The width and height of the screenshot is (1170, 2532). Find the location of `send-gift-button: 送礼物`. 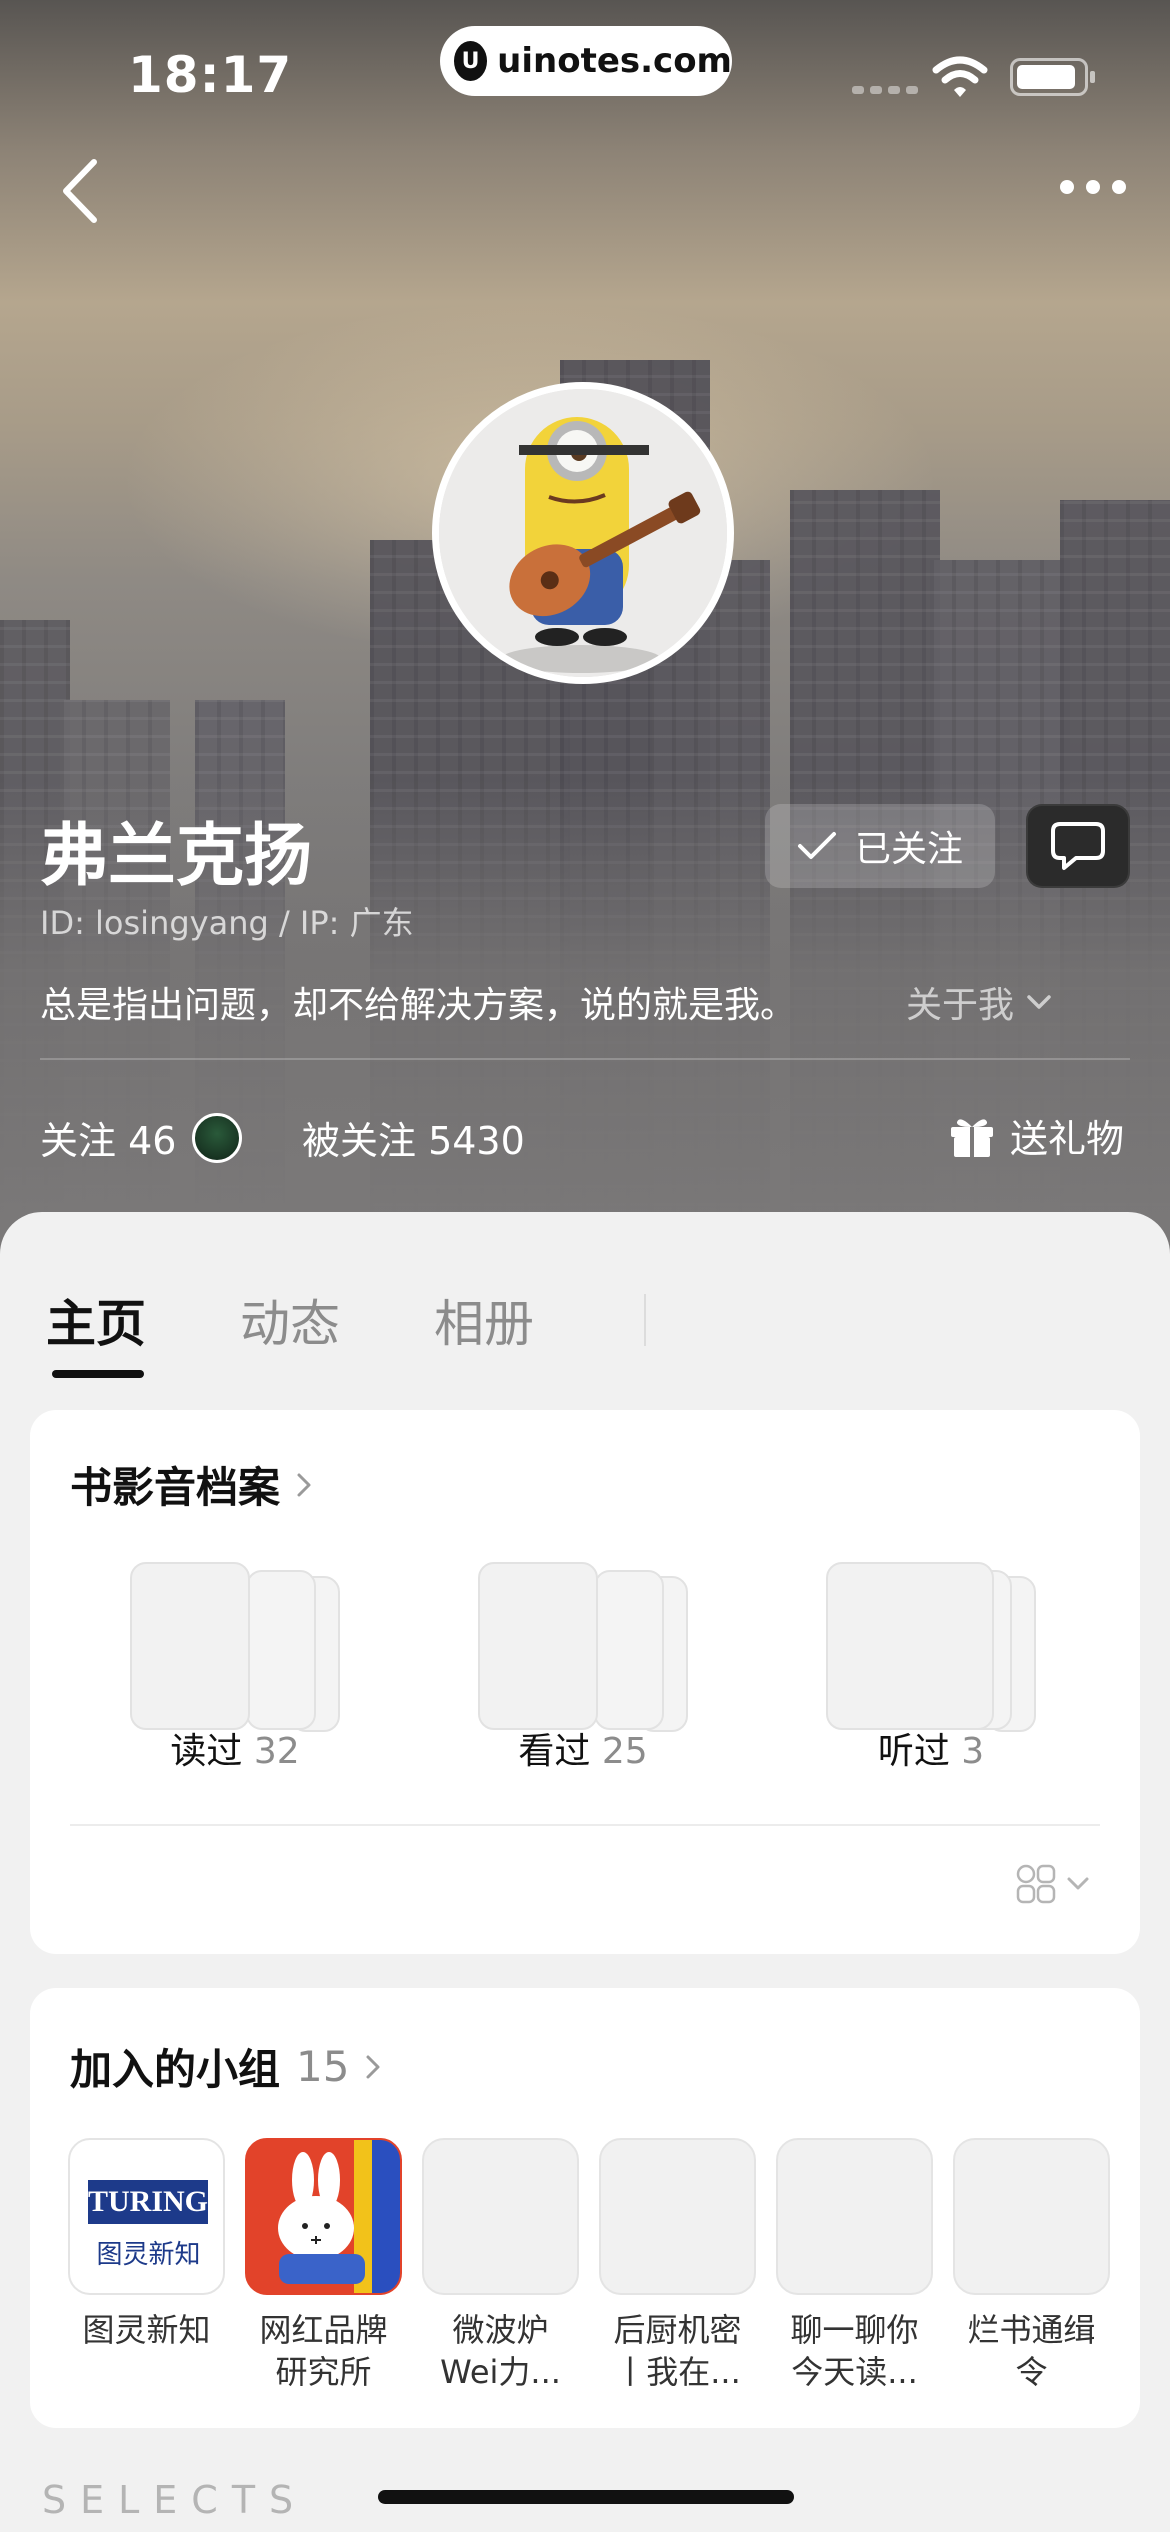

send-gift-button: 送礼物 is located at coordinates (1036, 1135).